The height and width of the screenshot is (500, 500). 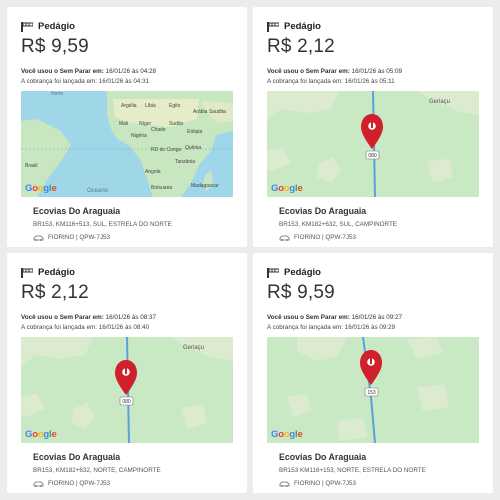 What do you see at coordinates (209, 112) in the screenshot?
I see `map-label: Arábia Saudita` at bounding box center [209, 112].